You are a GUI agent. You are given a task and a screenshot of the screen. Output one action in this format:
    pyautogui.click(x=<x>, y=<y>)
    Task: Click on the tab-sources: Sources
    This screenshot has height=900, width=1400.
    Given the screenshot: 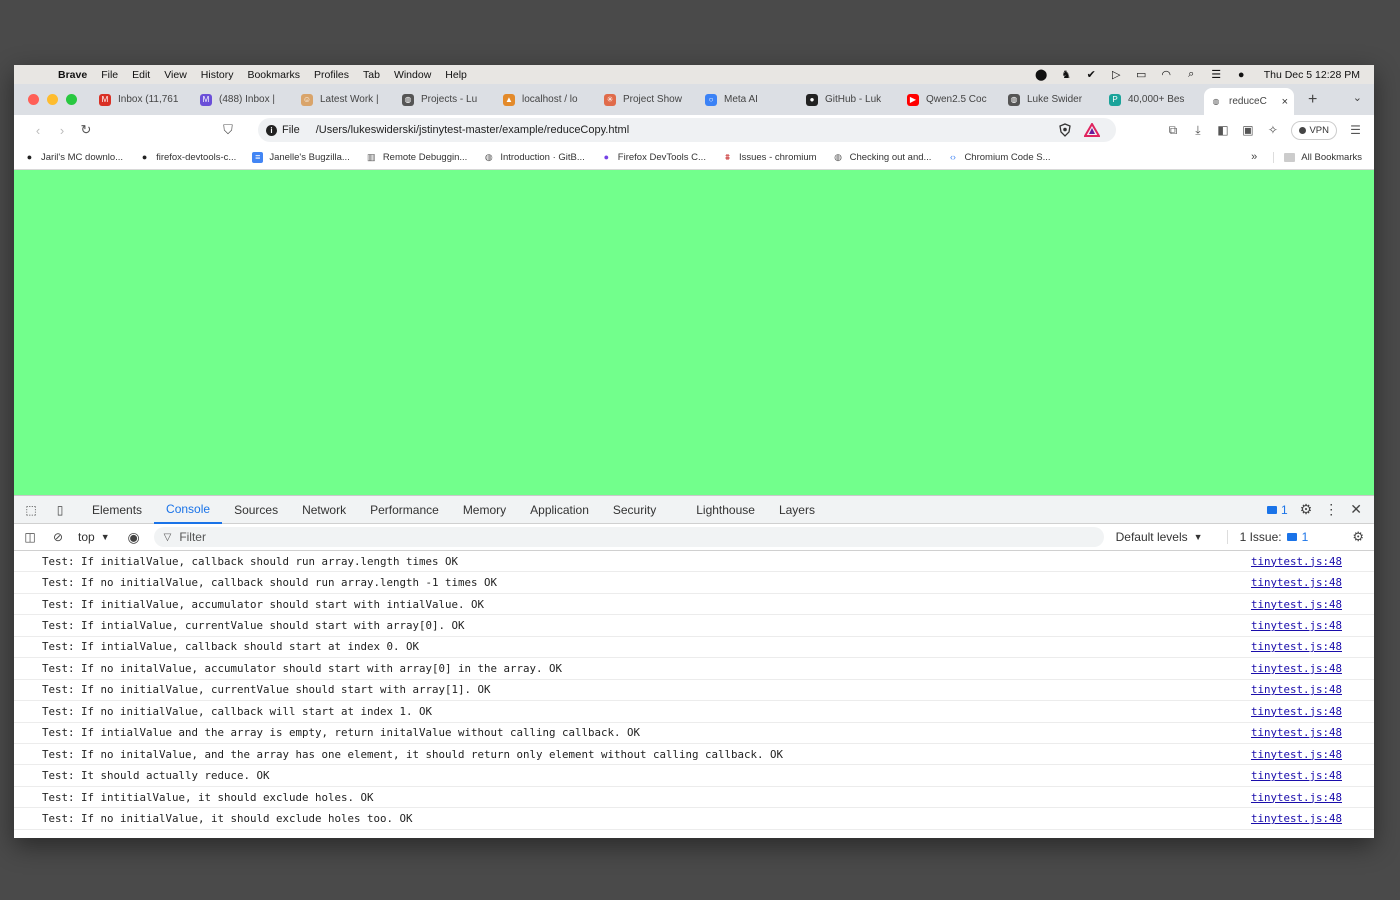 What is the action you would take?
    pyautogui.click(x=256, y=510)
    